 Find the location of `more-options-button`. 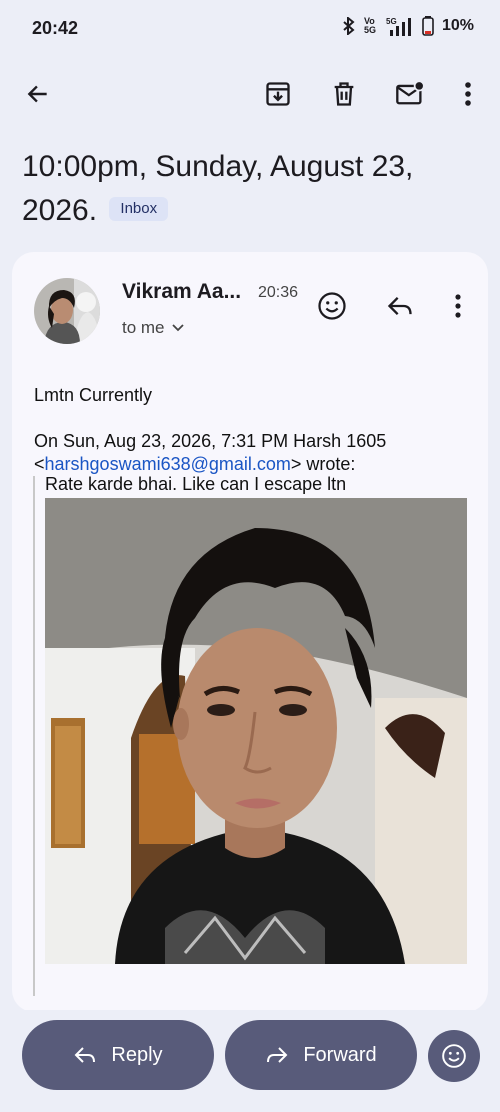

more-options-button is located at coordinates (468, 94).